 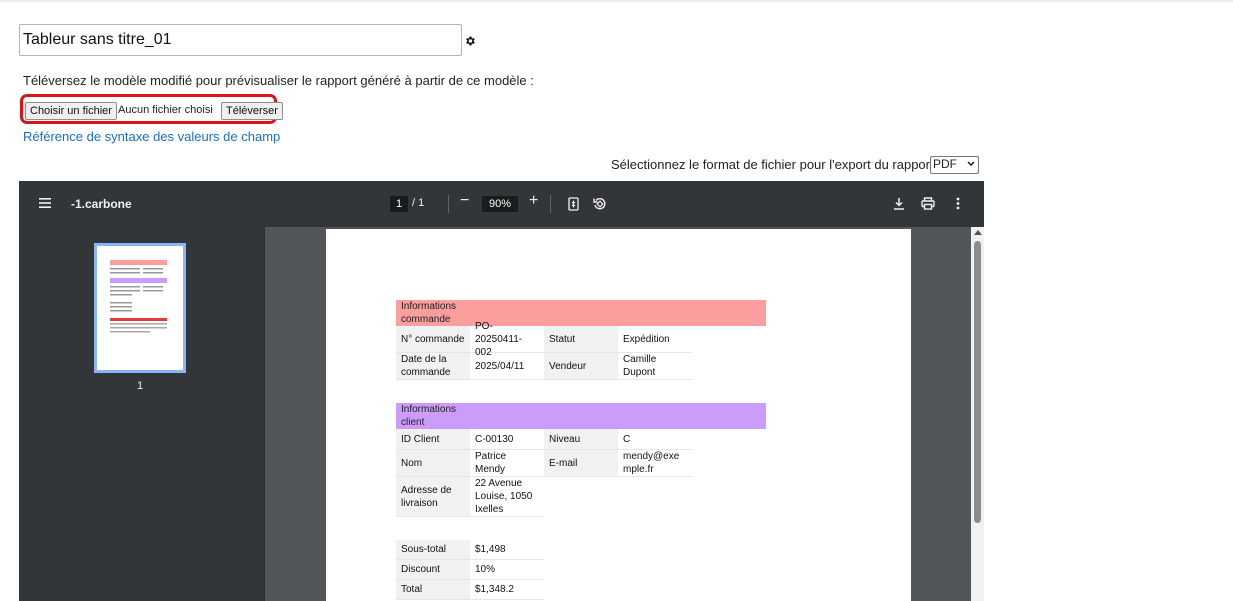 What do you see at coordinates (433, 439) in the screenshot?
I see `client-id-label: ID Client` at bounding box center [433, 439].